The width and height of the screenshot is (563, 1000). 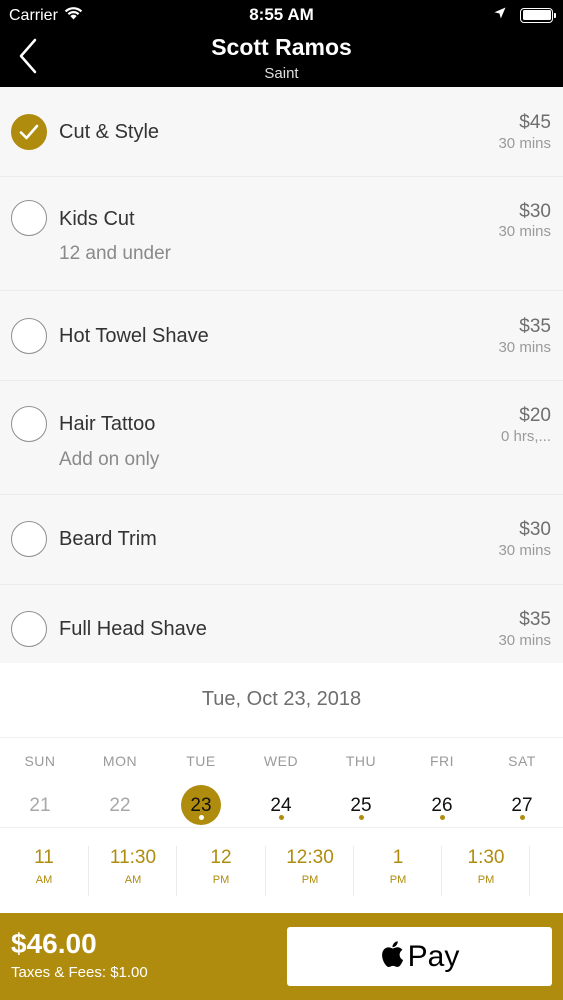 What do you see at coordinates (522, 761) in the screenshot?
I see `day-name: SAT` at bounding box center [522, 761].